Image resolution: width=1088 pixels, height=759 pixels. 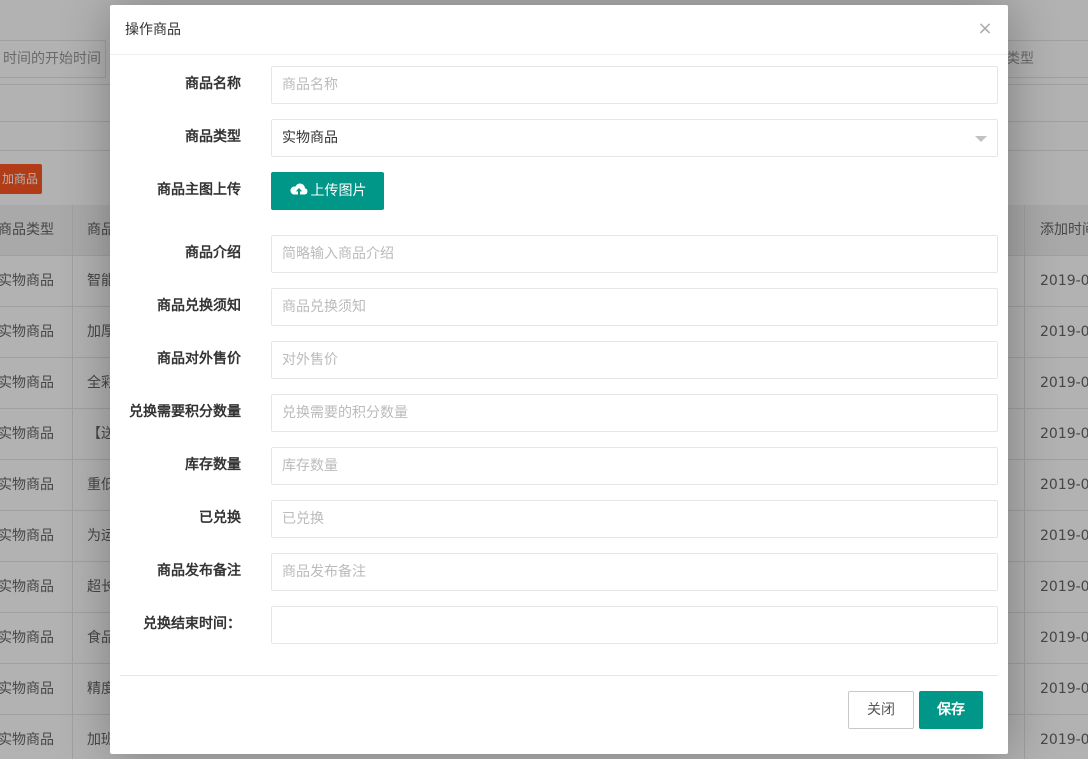 What do you see at coordinates (185, 412) in the screenshot?
I see `points-label: 兑换需要积分数量` at bounding box center [185, 412].